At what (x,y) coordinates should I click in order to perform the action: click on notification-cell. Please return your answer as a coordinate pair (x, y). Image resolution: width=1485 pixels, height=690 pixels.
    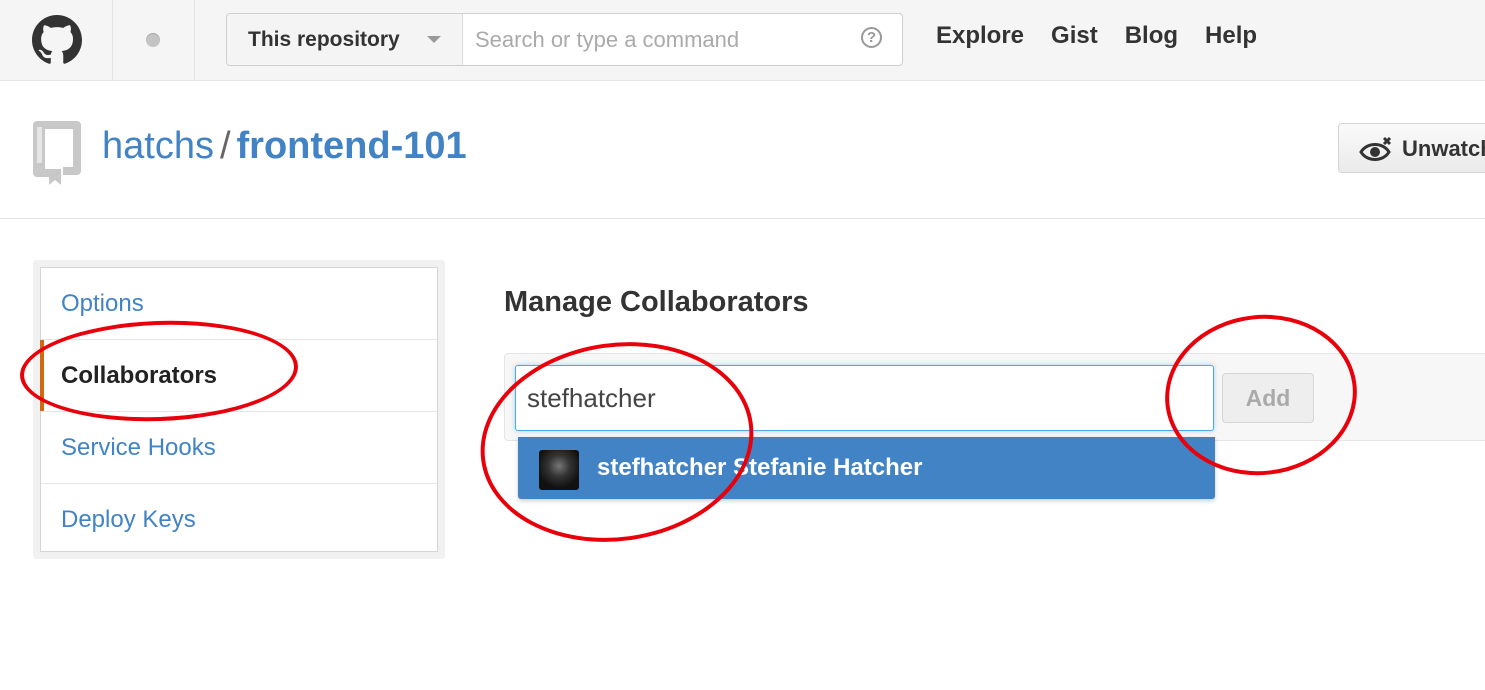
    Looking at the image, I should click on (153, 40).